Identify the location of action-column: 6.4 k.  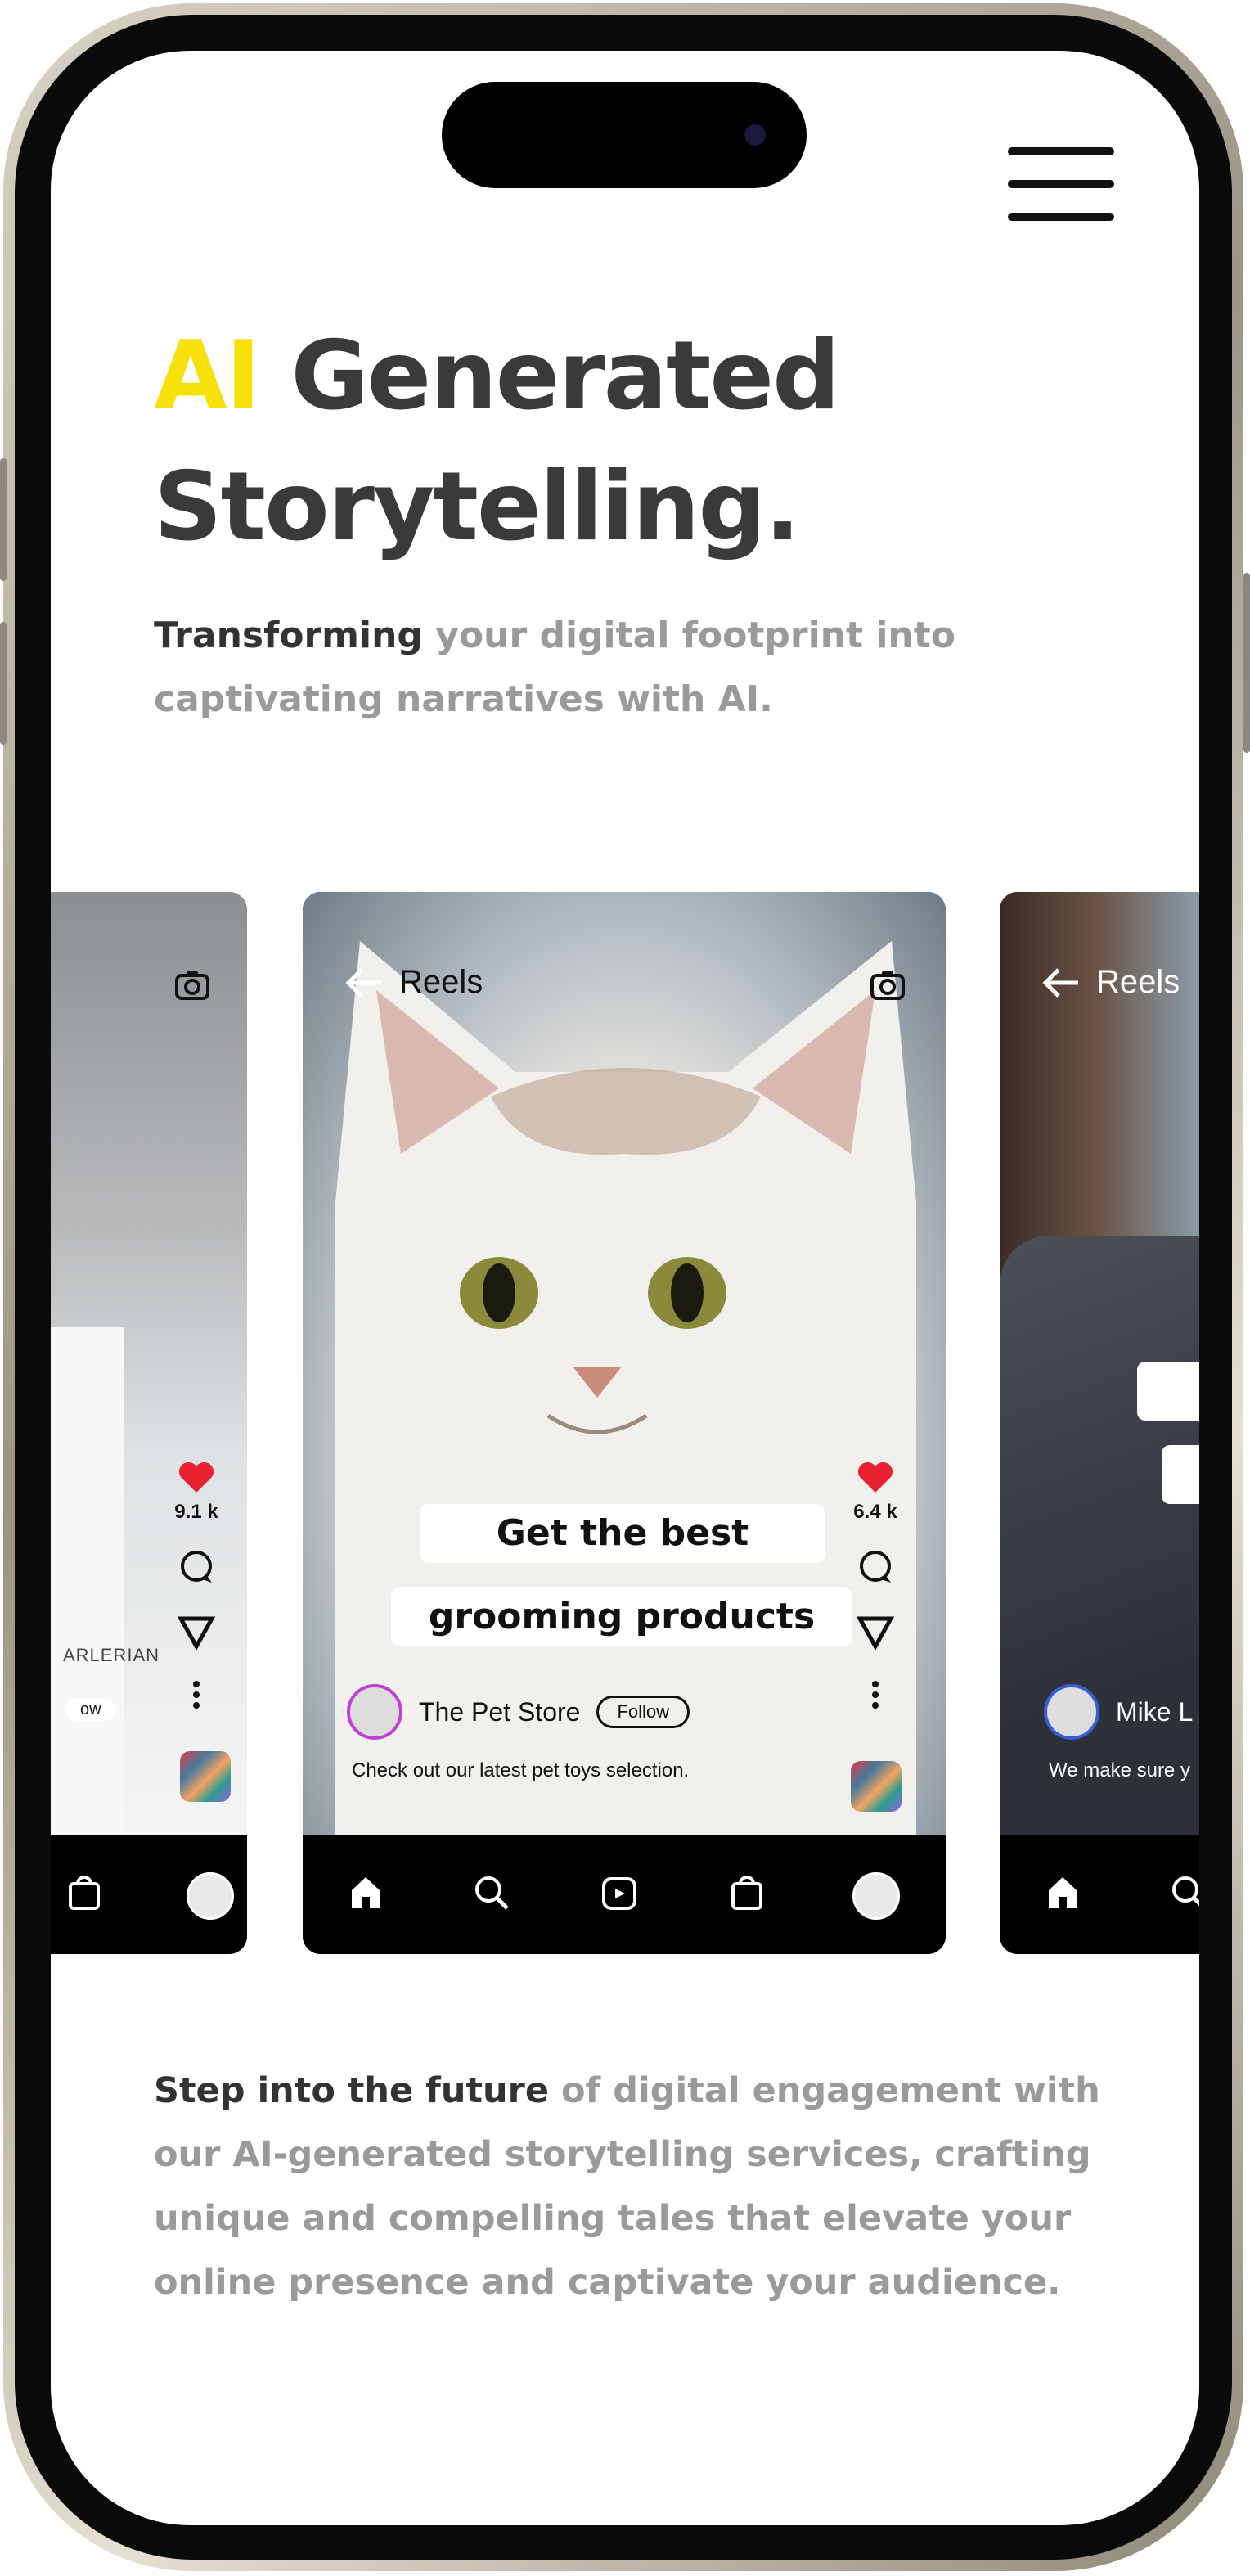
(875, 1586).